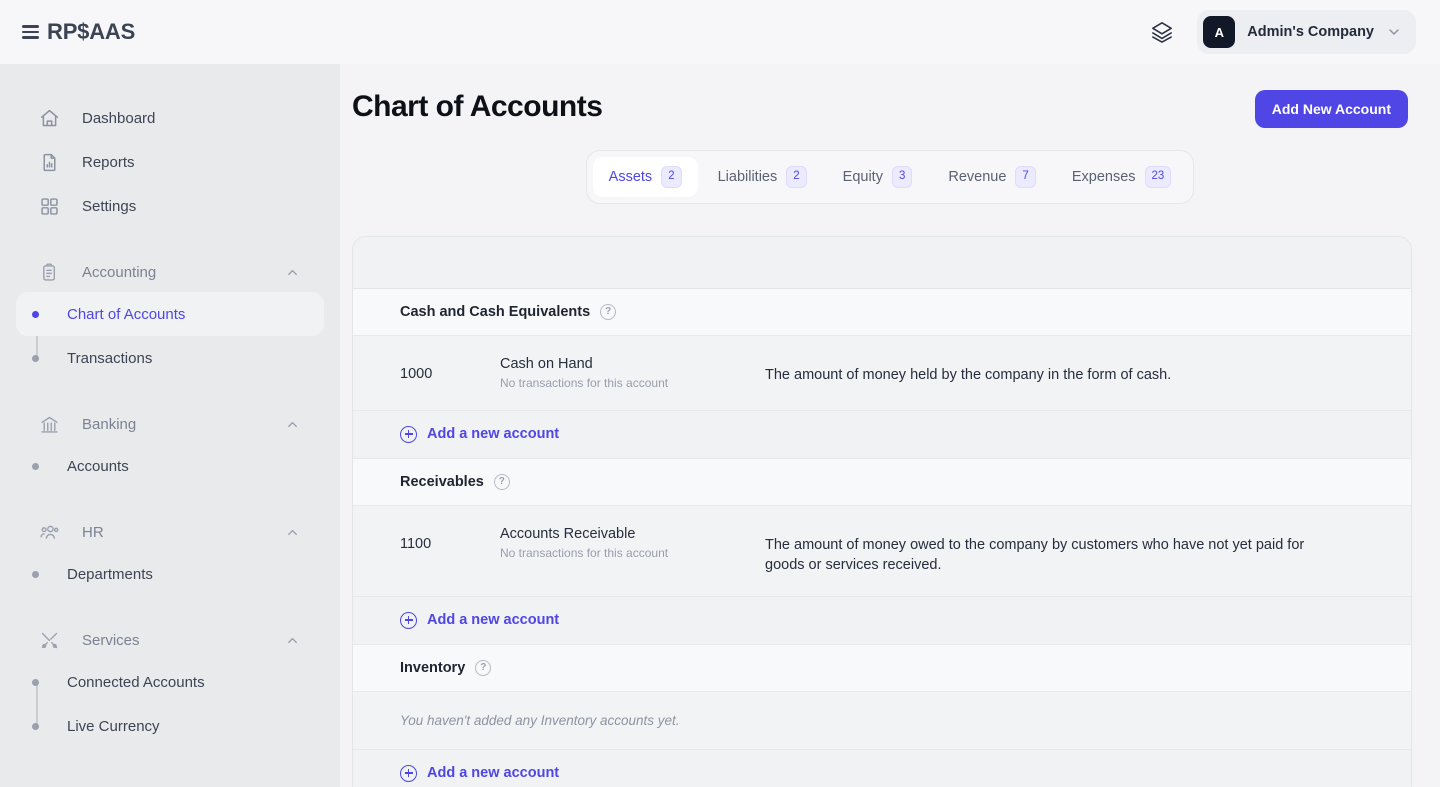 This screenshot has height=787, width=1440. I want to click on people-icon, so click(49, 532).